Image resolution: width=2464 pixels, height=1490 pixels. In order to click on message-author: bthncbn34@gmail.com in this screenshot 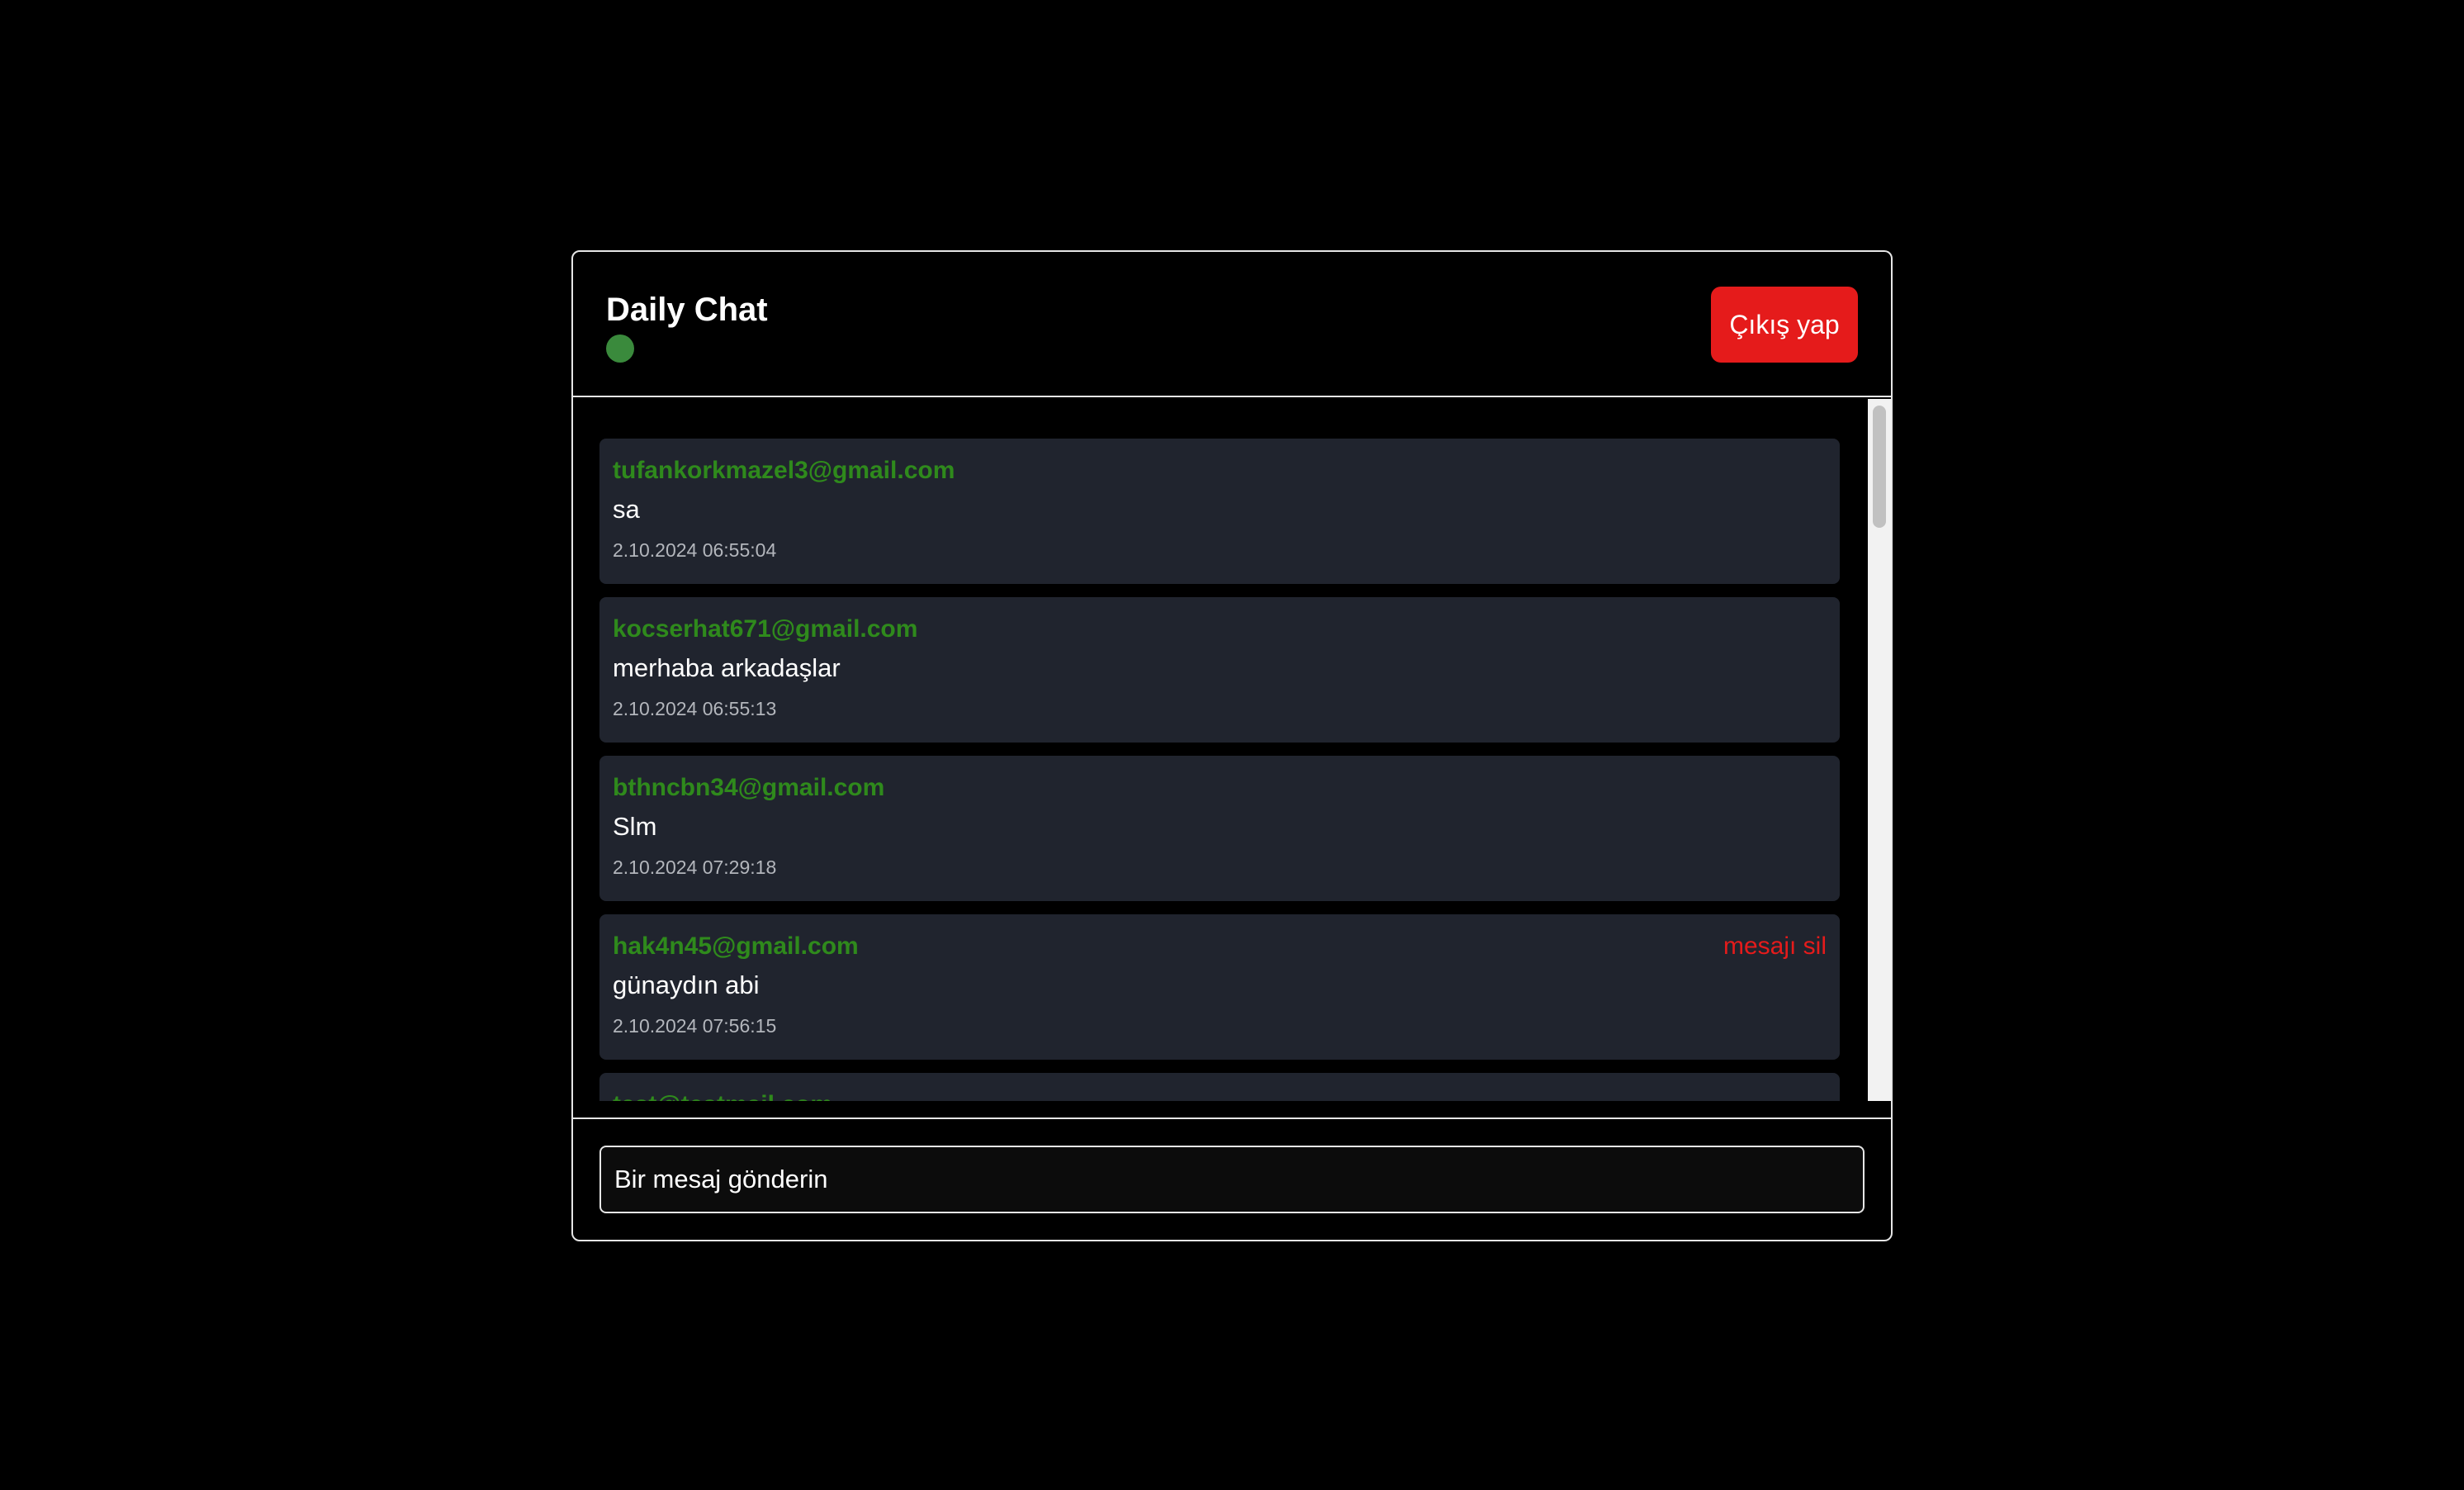, I will do `click(749, 787)`.